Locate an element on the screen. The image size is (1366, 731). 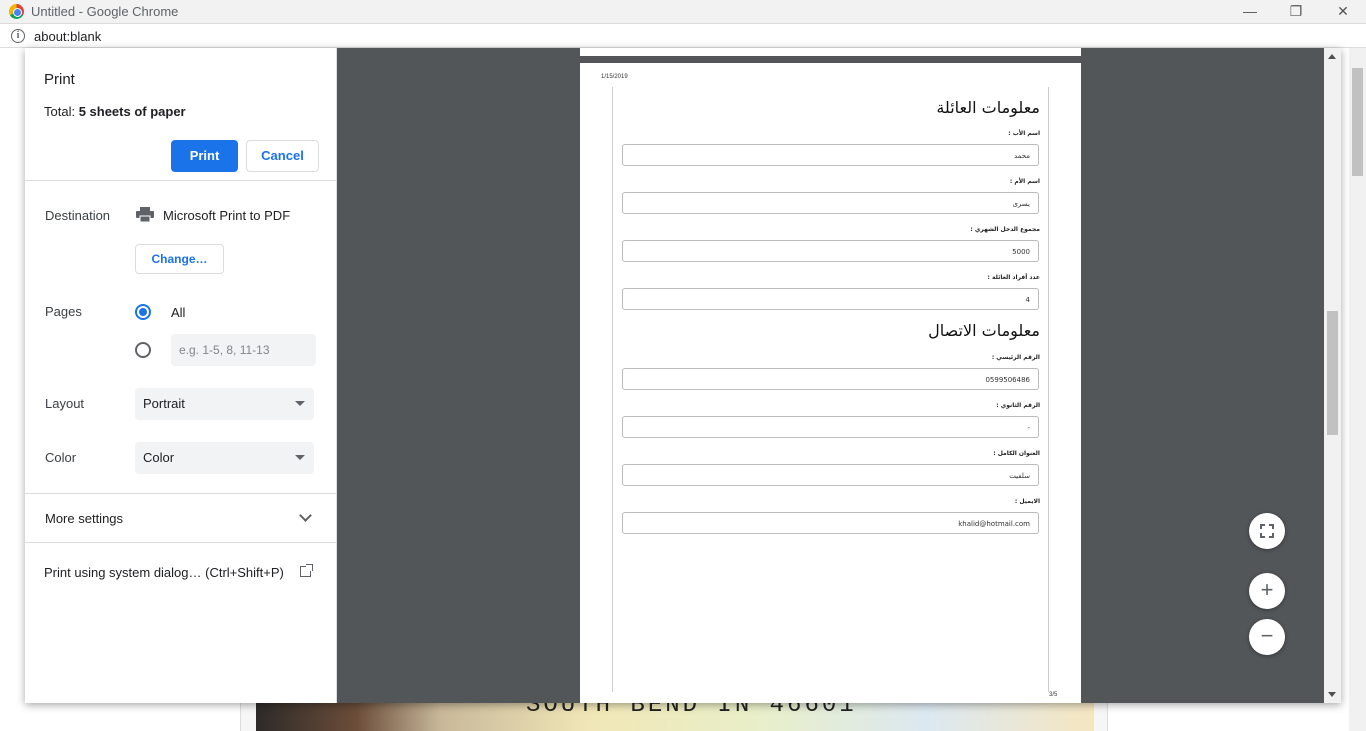
field-label: اسم الأب : is located at coordinates (1024, 133).